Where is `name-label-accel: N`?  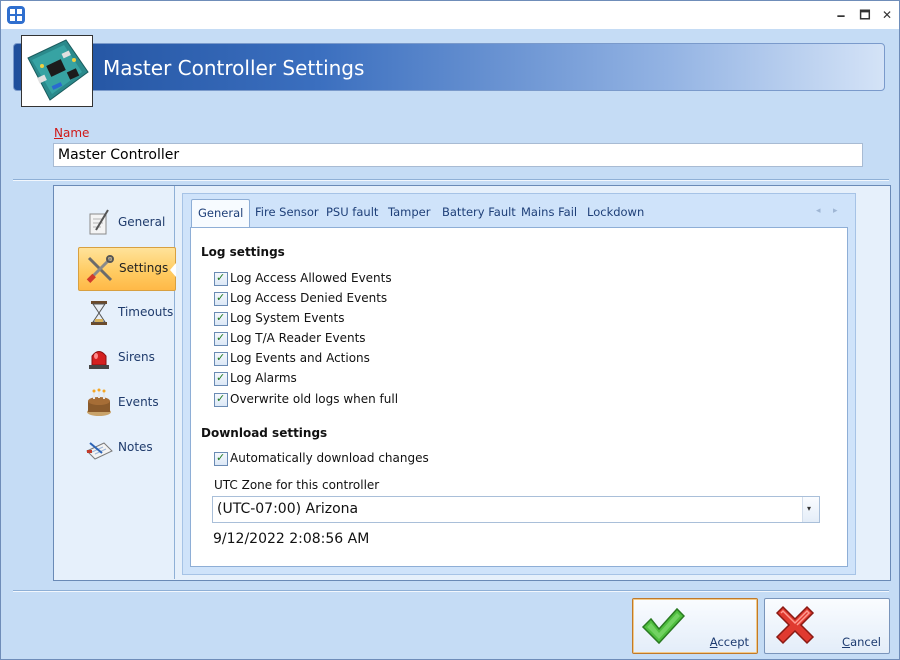
name-label-accel: N is located at coordinates (58, 133).